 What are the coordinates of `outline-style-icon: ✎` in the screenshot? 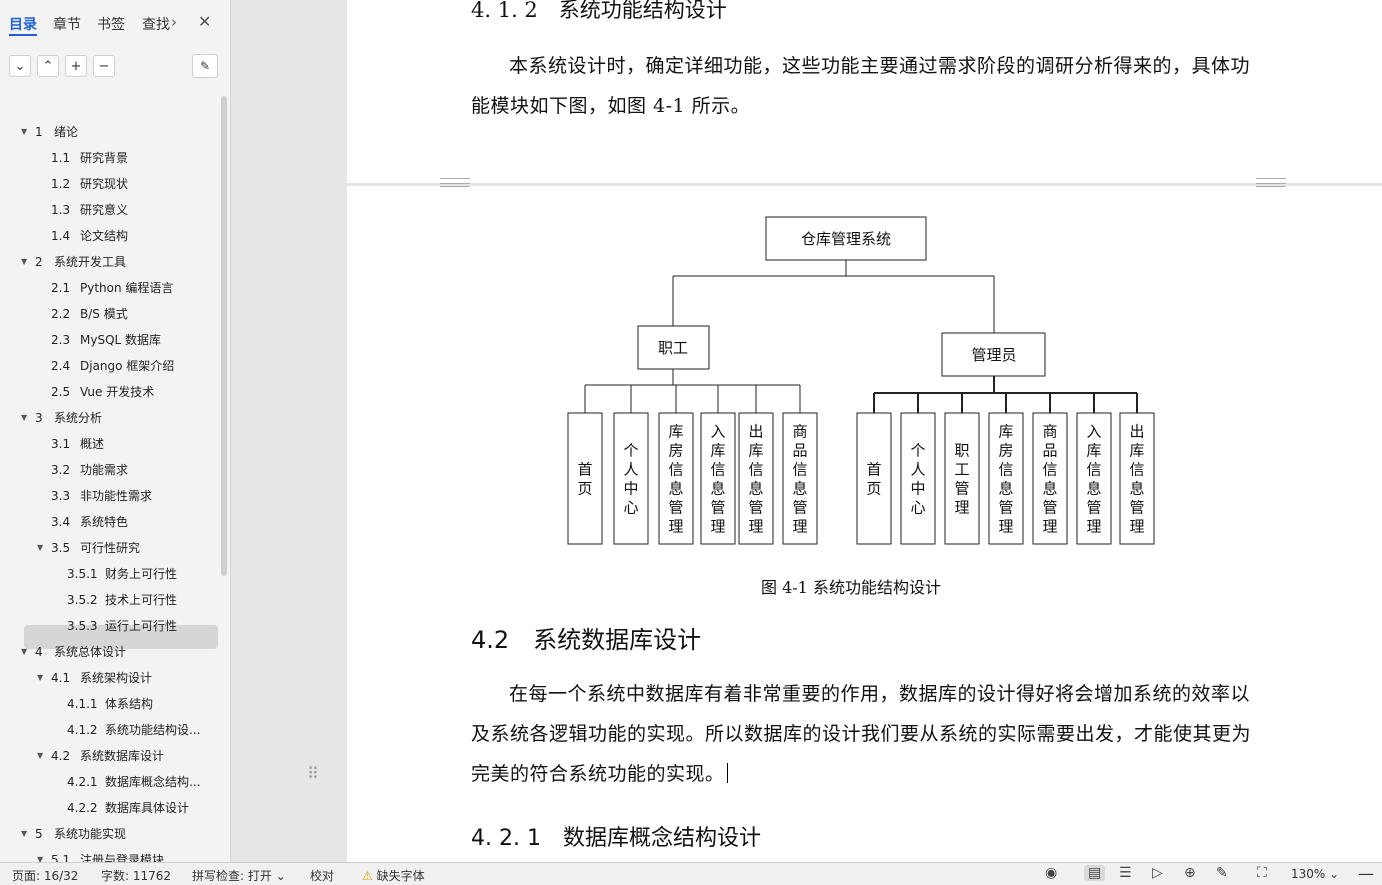 It's located at (205, 66).